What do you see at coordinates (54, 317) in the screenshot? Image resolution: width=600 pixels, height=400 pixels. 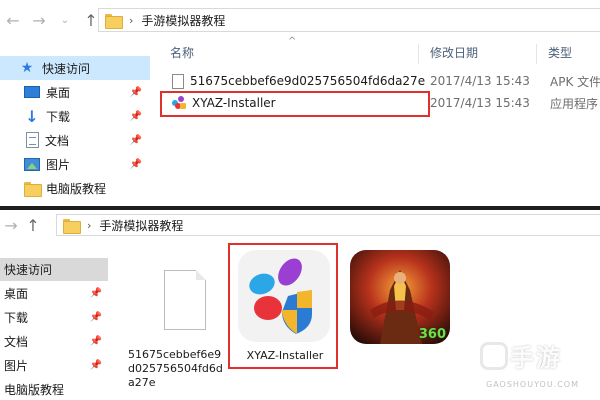 I see `sidebar-item-downloads: 下载 📌` at bounding box center [54, 317].